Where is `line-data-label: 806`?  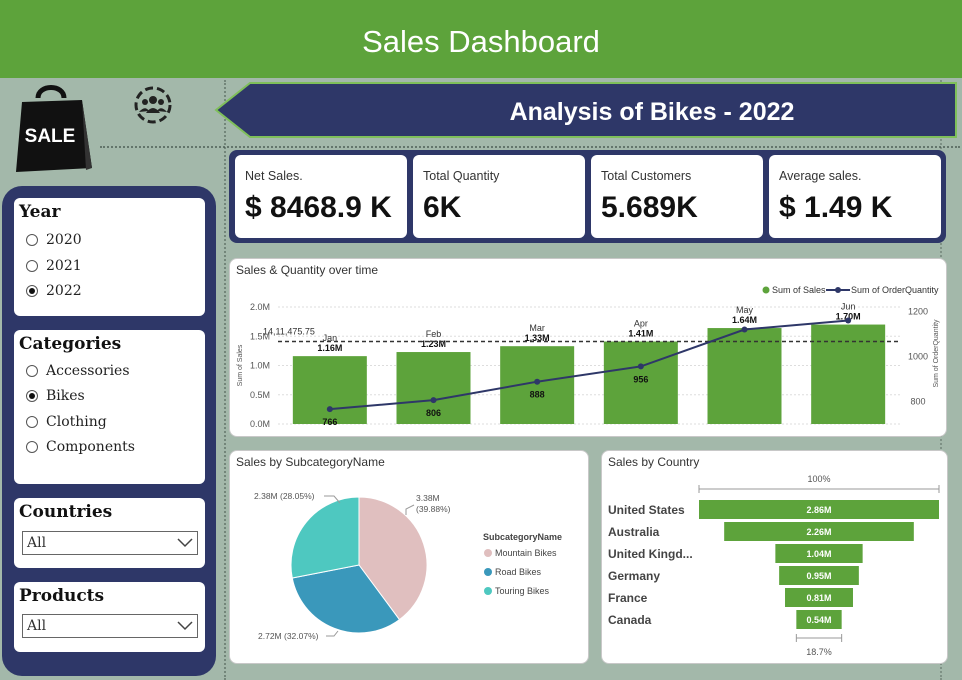 line-data-label: 806 is located at coordinates (433, 413).